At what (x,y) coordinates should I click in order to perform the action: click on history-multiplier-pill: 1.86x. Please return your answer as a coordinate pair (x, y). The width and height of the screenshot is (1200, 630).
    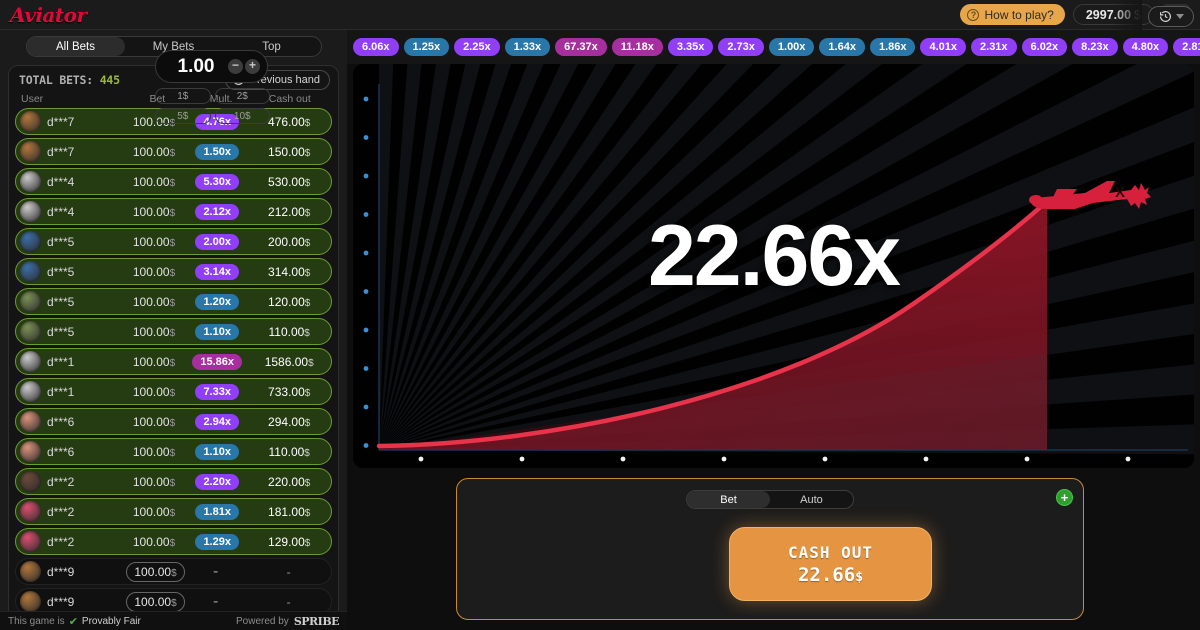
    Looking at the image, I should click on (892, 47).